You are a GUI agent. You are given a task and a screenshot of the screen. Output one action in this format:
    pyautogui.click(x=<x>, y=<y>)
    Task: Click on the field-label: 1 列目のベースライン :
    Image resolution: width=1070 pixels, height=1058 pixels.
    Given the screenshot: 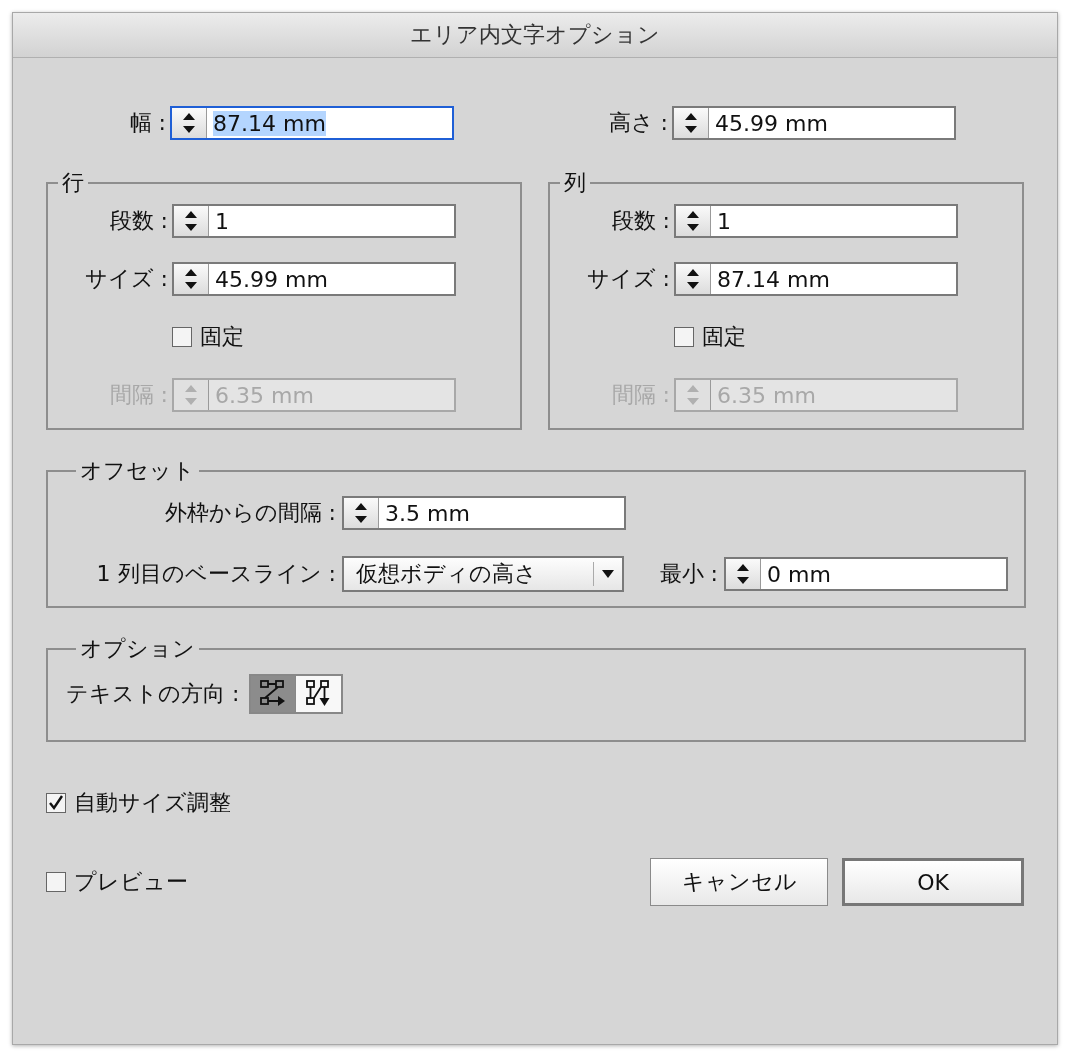 What is the action you would take?
    pyautogui.click(x=215, y=574)
    